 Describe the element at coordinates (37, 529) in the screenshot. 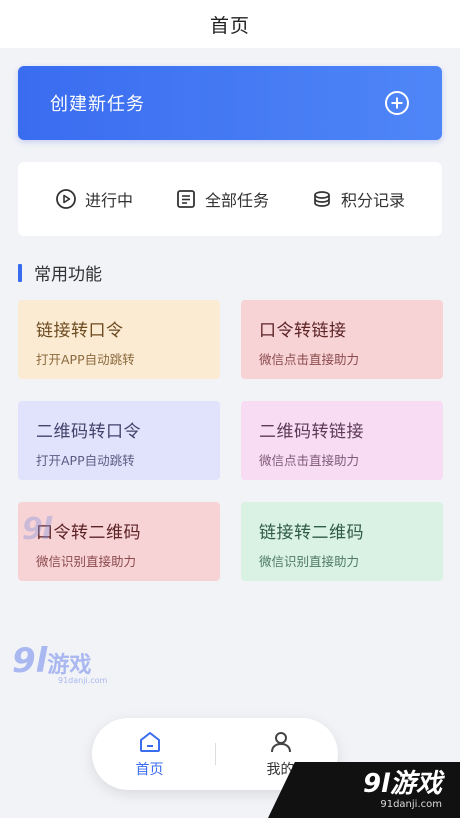

I see `watermark-logo: 9l` at that location.